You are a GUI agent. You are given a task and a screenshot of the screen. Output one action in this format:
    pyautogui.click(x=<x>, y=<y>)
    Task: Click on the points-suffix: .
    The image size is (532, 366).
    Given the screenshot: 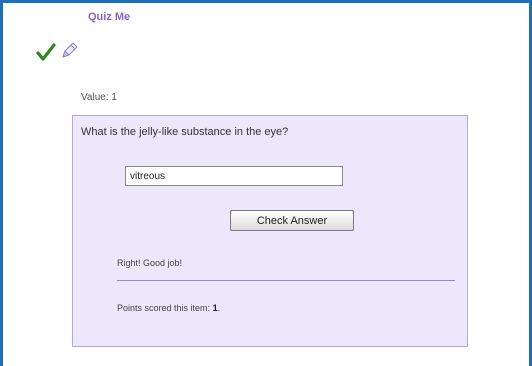 What is the action you would take?
    pyautogui.click(x=219, y=308)
    